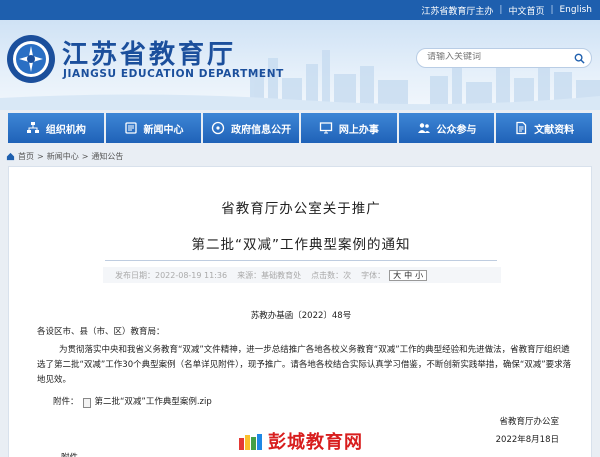  Describe the element at coordinates (66, 402) in the screenshot. I see `attachment-label: 附件：` at that location.